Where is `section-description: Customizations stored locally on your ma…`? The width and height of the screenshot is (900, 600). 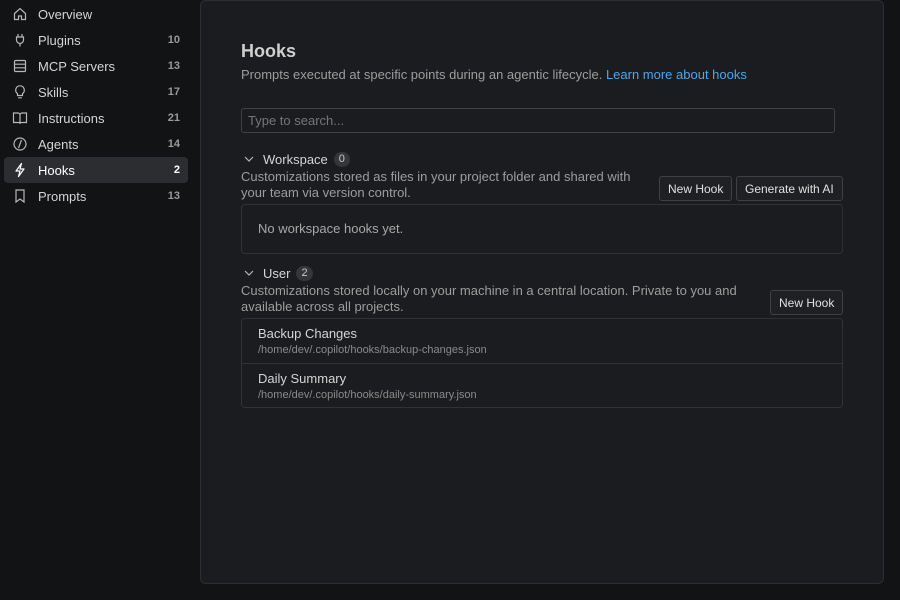 section-description: Customizations stored locally on your ma… is located at coordinates (489, 298).